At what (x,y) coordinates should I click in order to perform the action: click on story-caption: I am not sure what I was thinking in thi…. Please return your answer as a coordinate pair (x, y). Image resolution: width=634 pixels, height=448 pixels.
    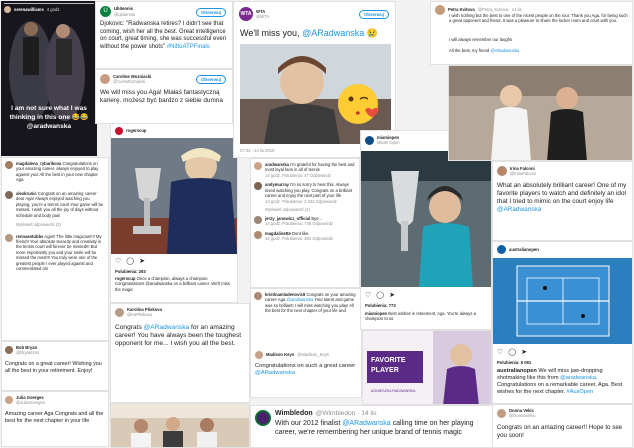
    Looking at the image, I should click on (49, 117).